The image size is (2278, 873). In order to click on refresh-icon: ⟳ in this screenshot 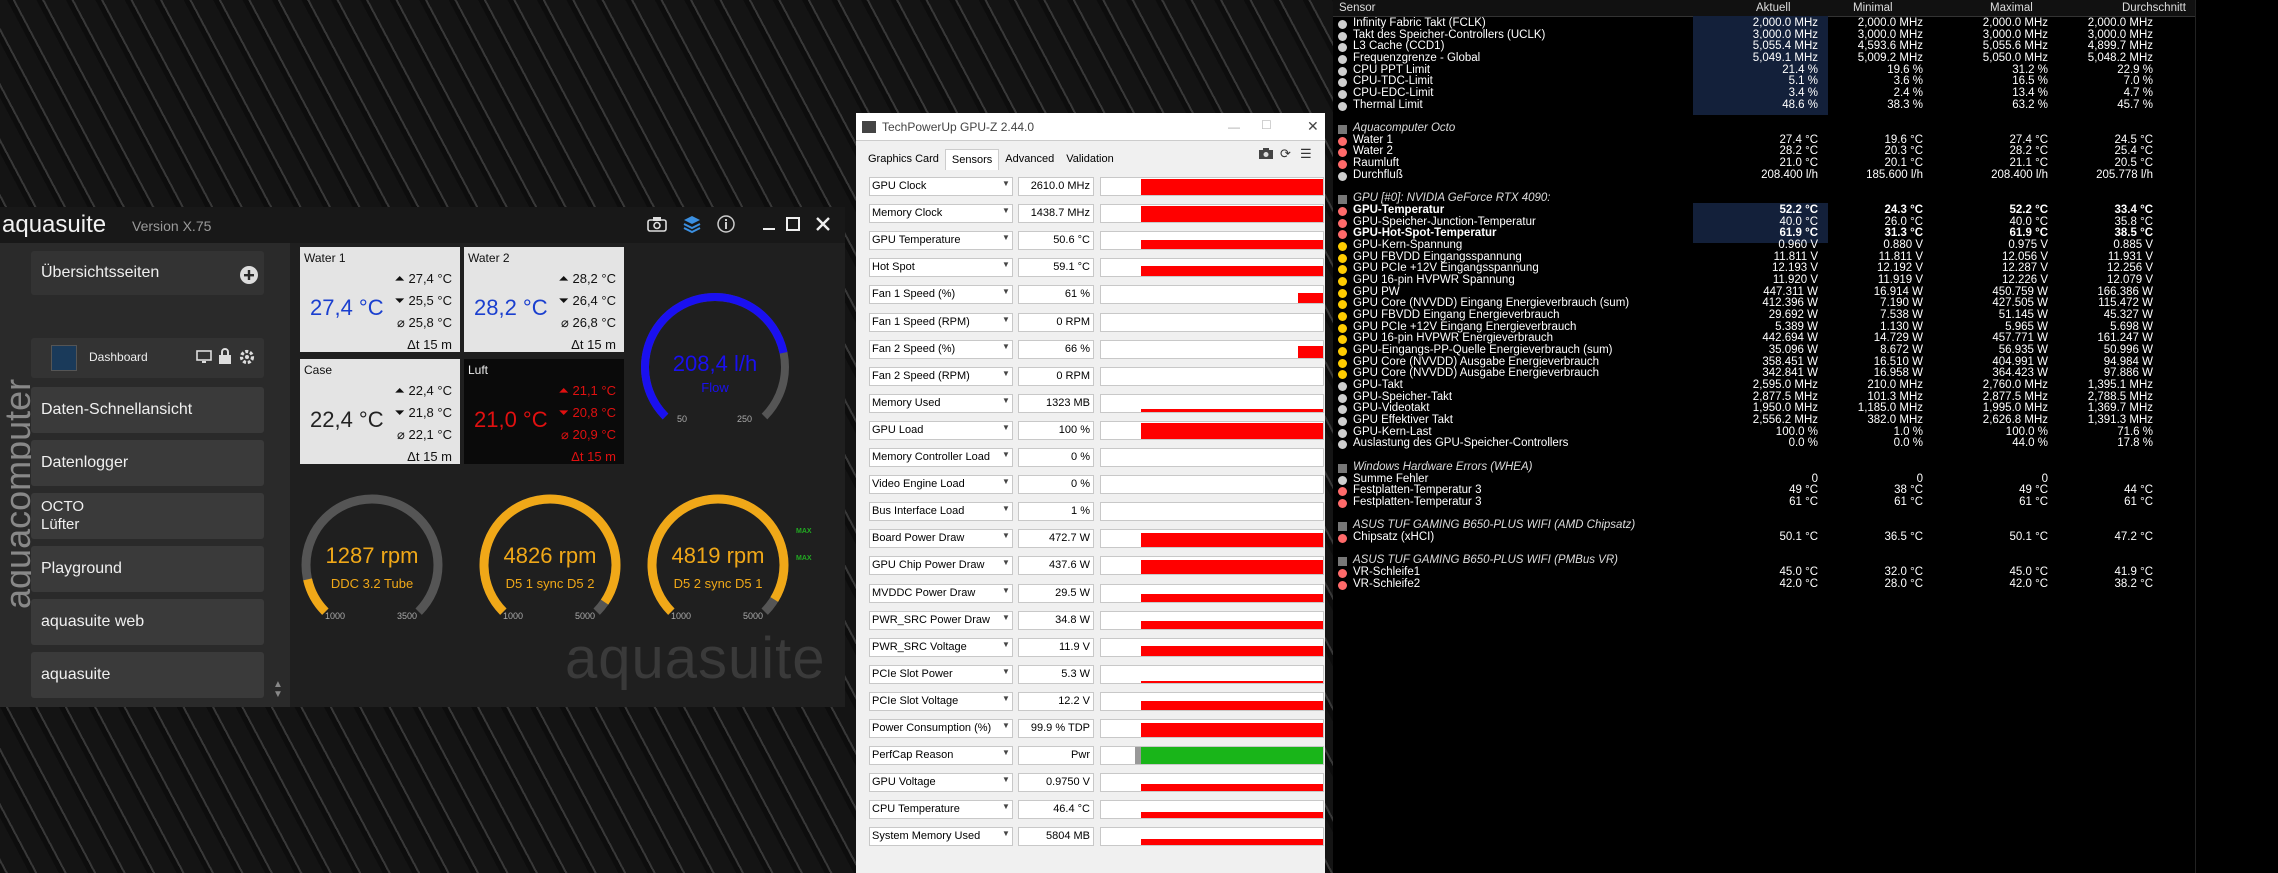, I will do `click(1285, 154)`.